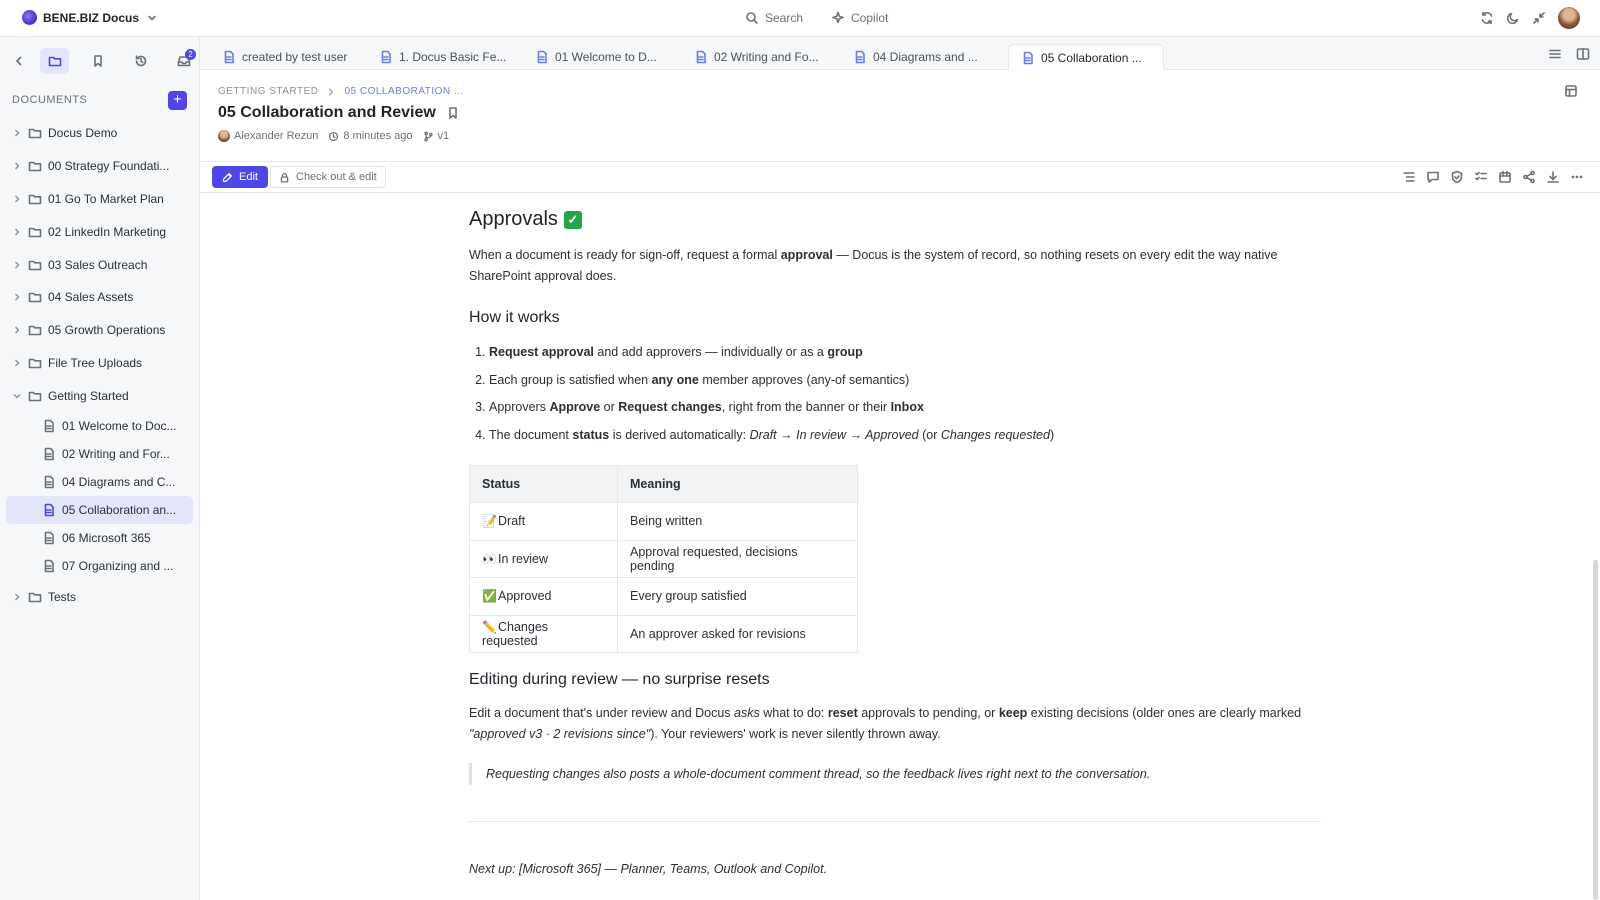 The width and height of the screenshot is (1600, 900). I want to click on status-cell: ✅Approved, so click(543, 596).